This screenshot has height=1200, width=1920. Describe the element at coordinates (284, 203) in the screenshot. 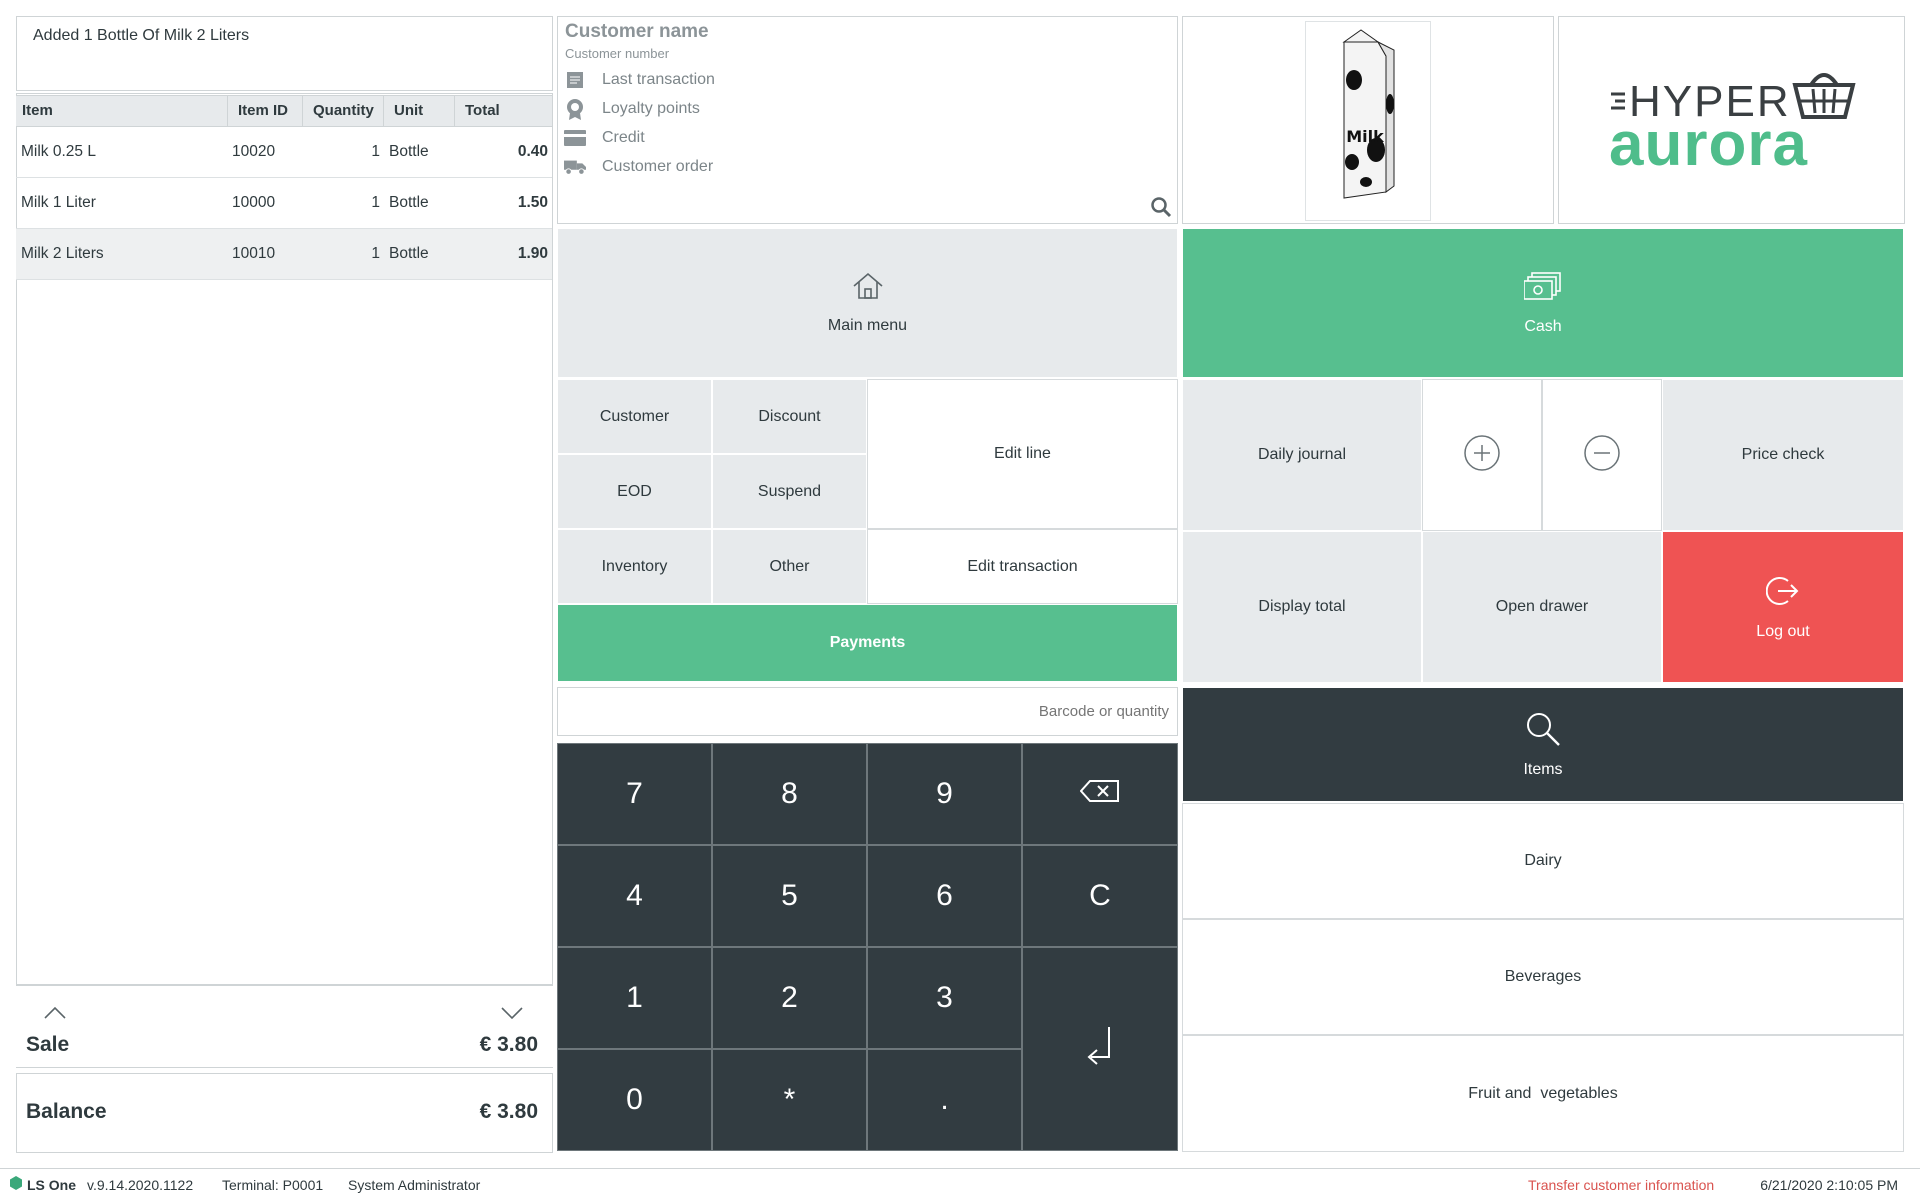

I see `table-row: Milk 1 Liter 10000 1 Bottle 1.50` at that location.